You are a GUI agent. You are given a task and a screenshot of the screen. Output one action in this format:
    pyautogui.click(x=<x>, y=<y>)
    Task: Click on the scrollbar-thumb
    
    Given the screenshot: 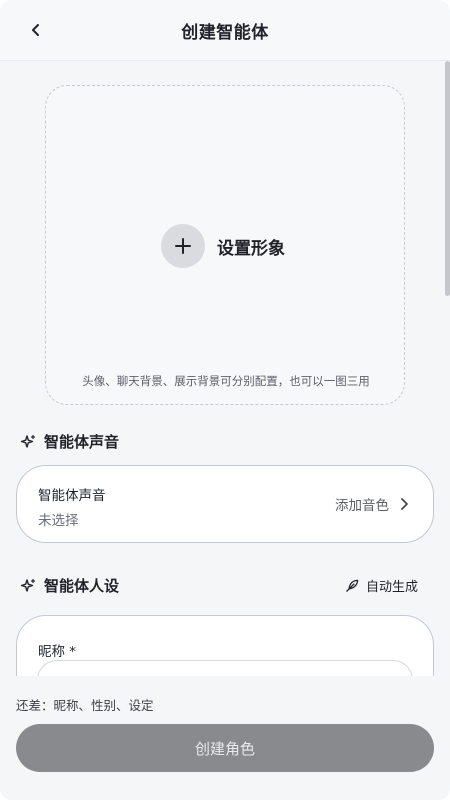 What is the action you would take?
    pyautogui.click(x=447, y=178)
    